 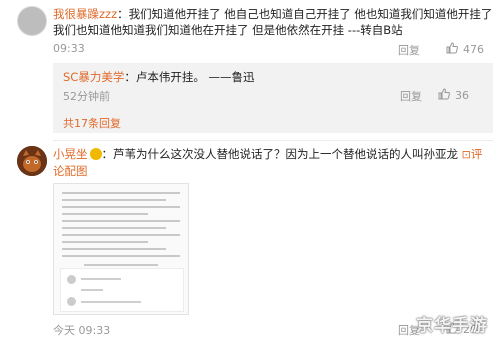 What do you see at coordinates (280, 154) in the screenshot?
I see `comment-content: ：芦苇为什么这次没人替他说话了？因为上一个替他说话的人叫孙亚龙` at bounding box center [280, 154].